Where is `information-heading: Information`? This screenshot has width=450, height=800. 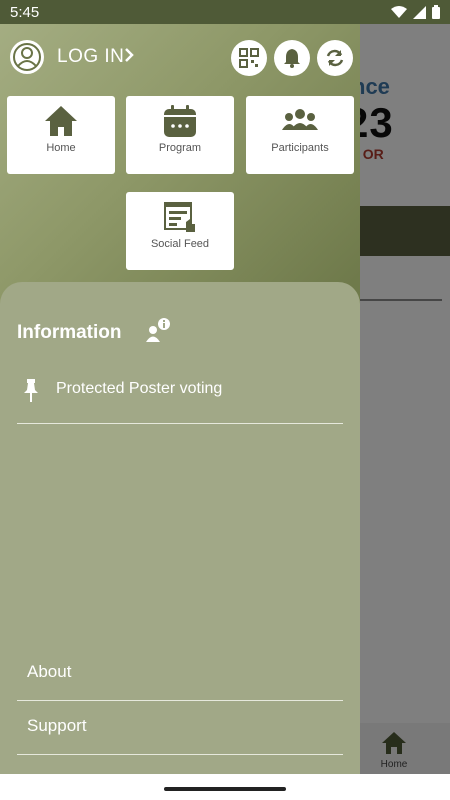
information-heading: Information is located at coordinates (69, 332).